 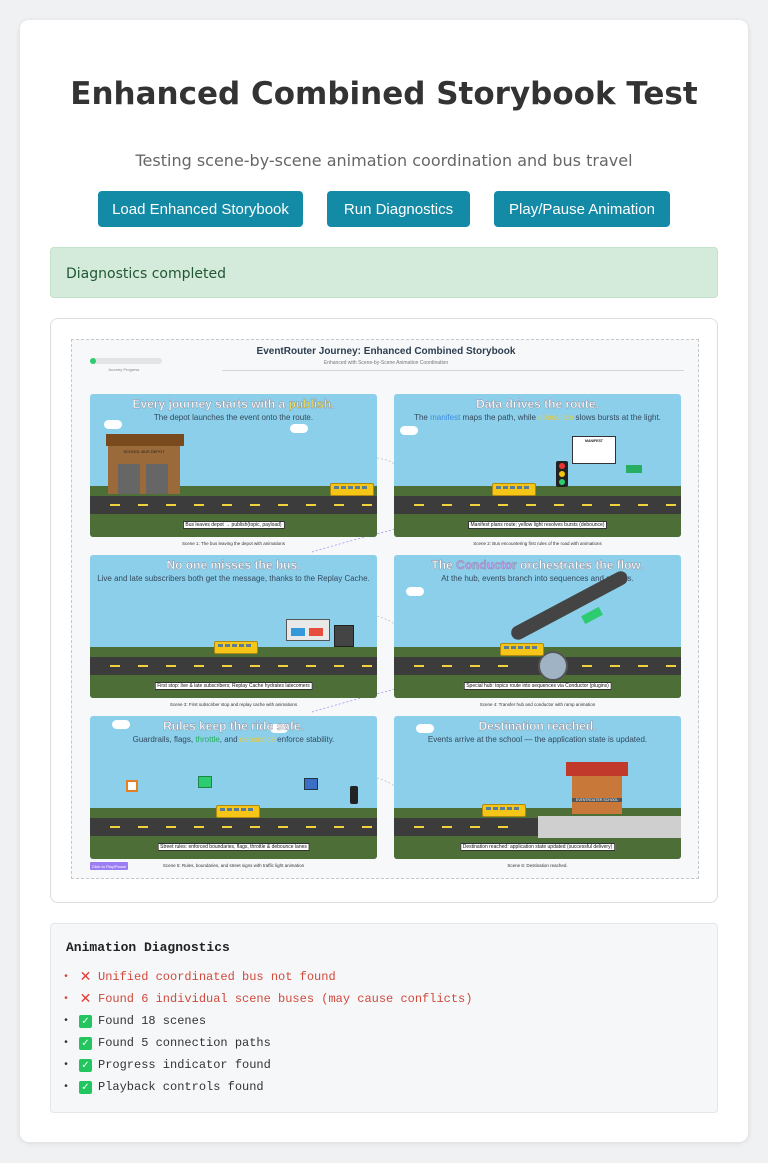 I want to click on diagnostic-text: Progress indicator found, so click(x=184, y=1065).